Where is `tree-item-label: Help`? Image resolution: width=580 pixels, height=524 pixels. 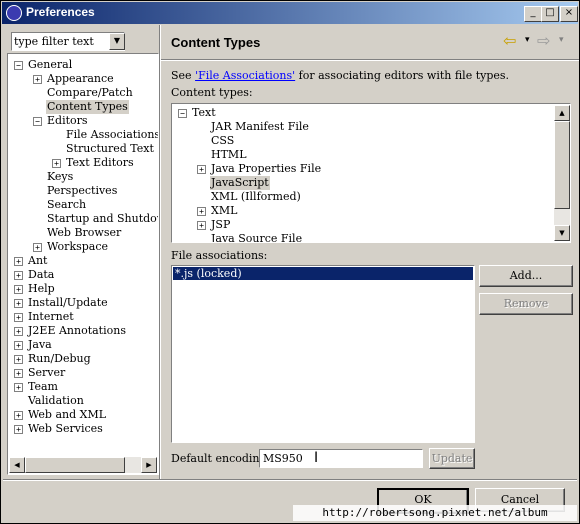 tree-item-label: Help is located at coordinates (41, 288).